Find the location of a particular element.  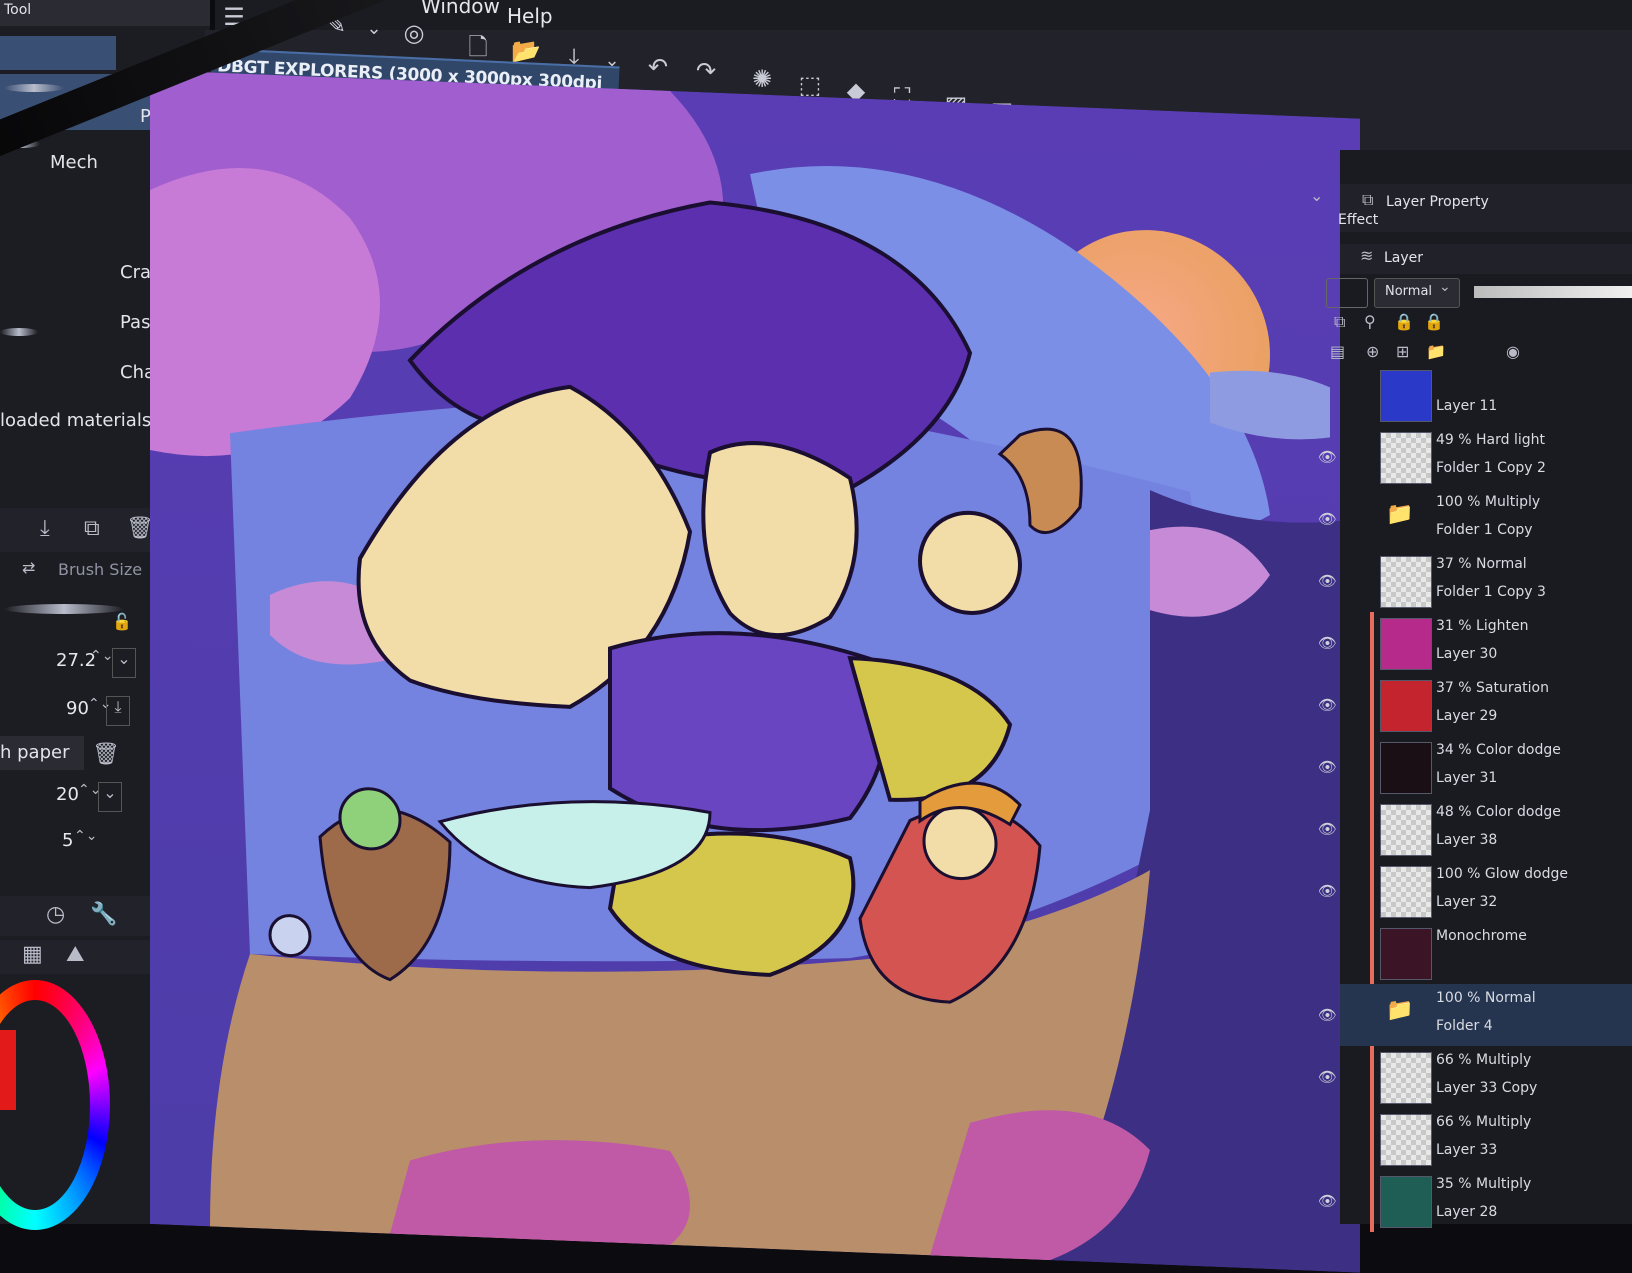

color-square is located at coordinates (8, 1070).